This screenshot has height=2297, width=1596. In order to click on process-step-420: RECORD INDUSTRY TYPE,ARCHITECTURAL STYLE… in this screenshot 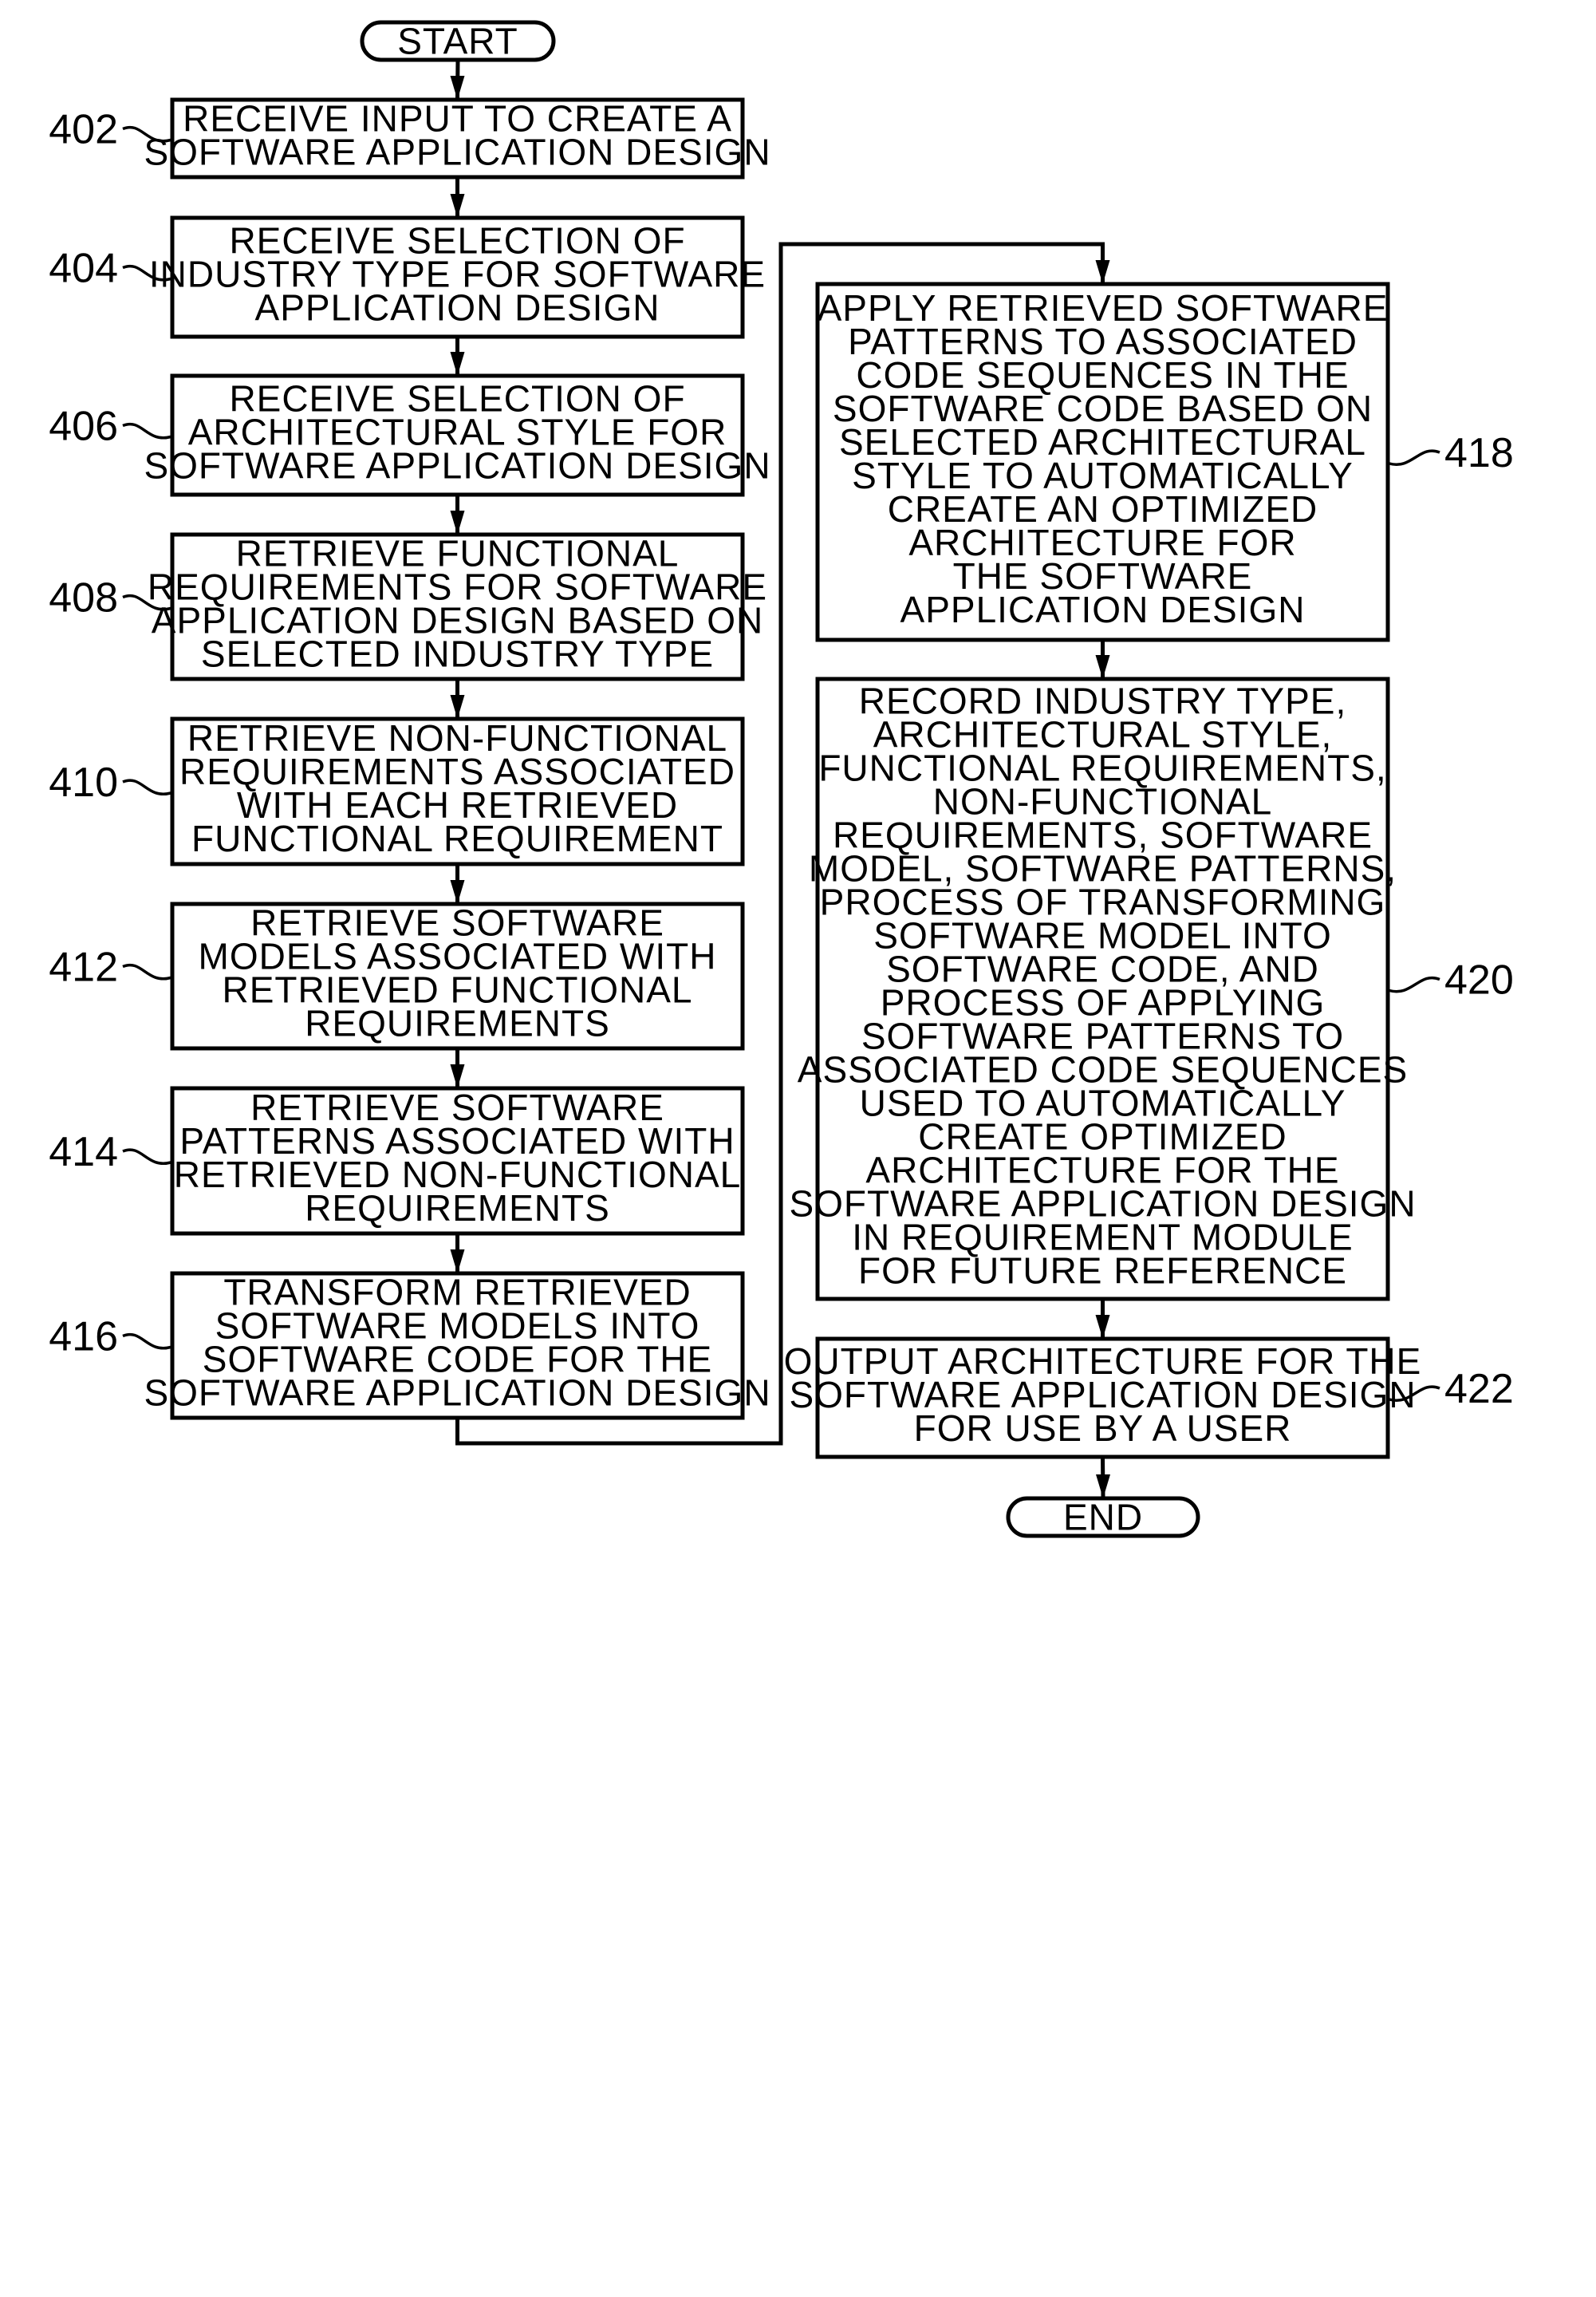, I will do `click(1151, 989)`.